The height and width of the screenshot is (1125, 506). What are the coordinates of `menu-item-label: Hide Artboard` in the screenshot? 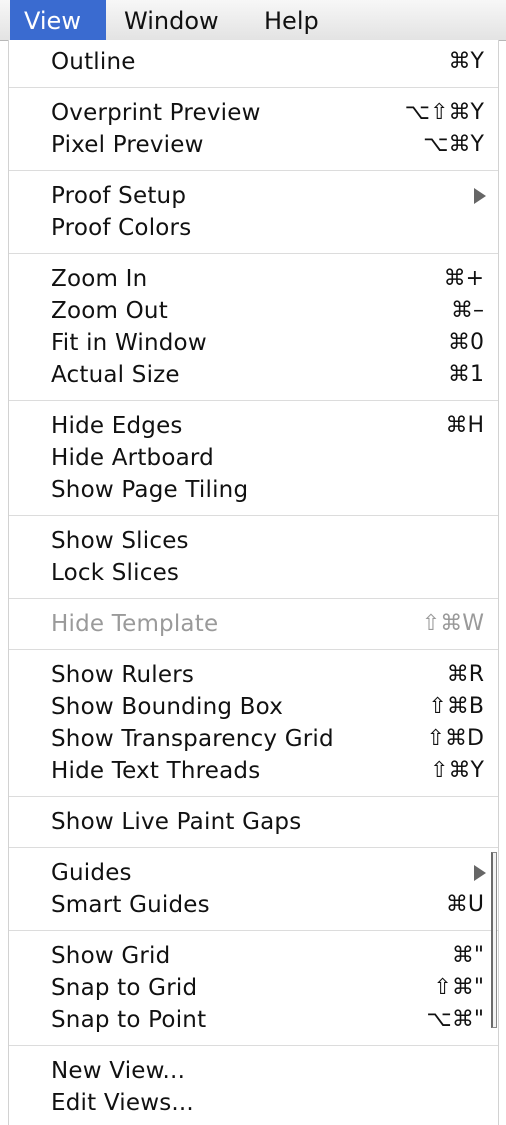 It's located at (132, 458).